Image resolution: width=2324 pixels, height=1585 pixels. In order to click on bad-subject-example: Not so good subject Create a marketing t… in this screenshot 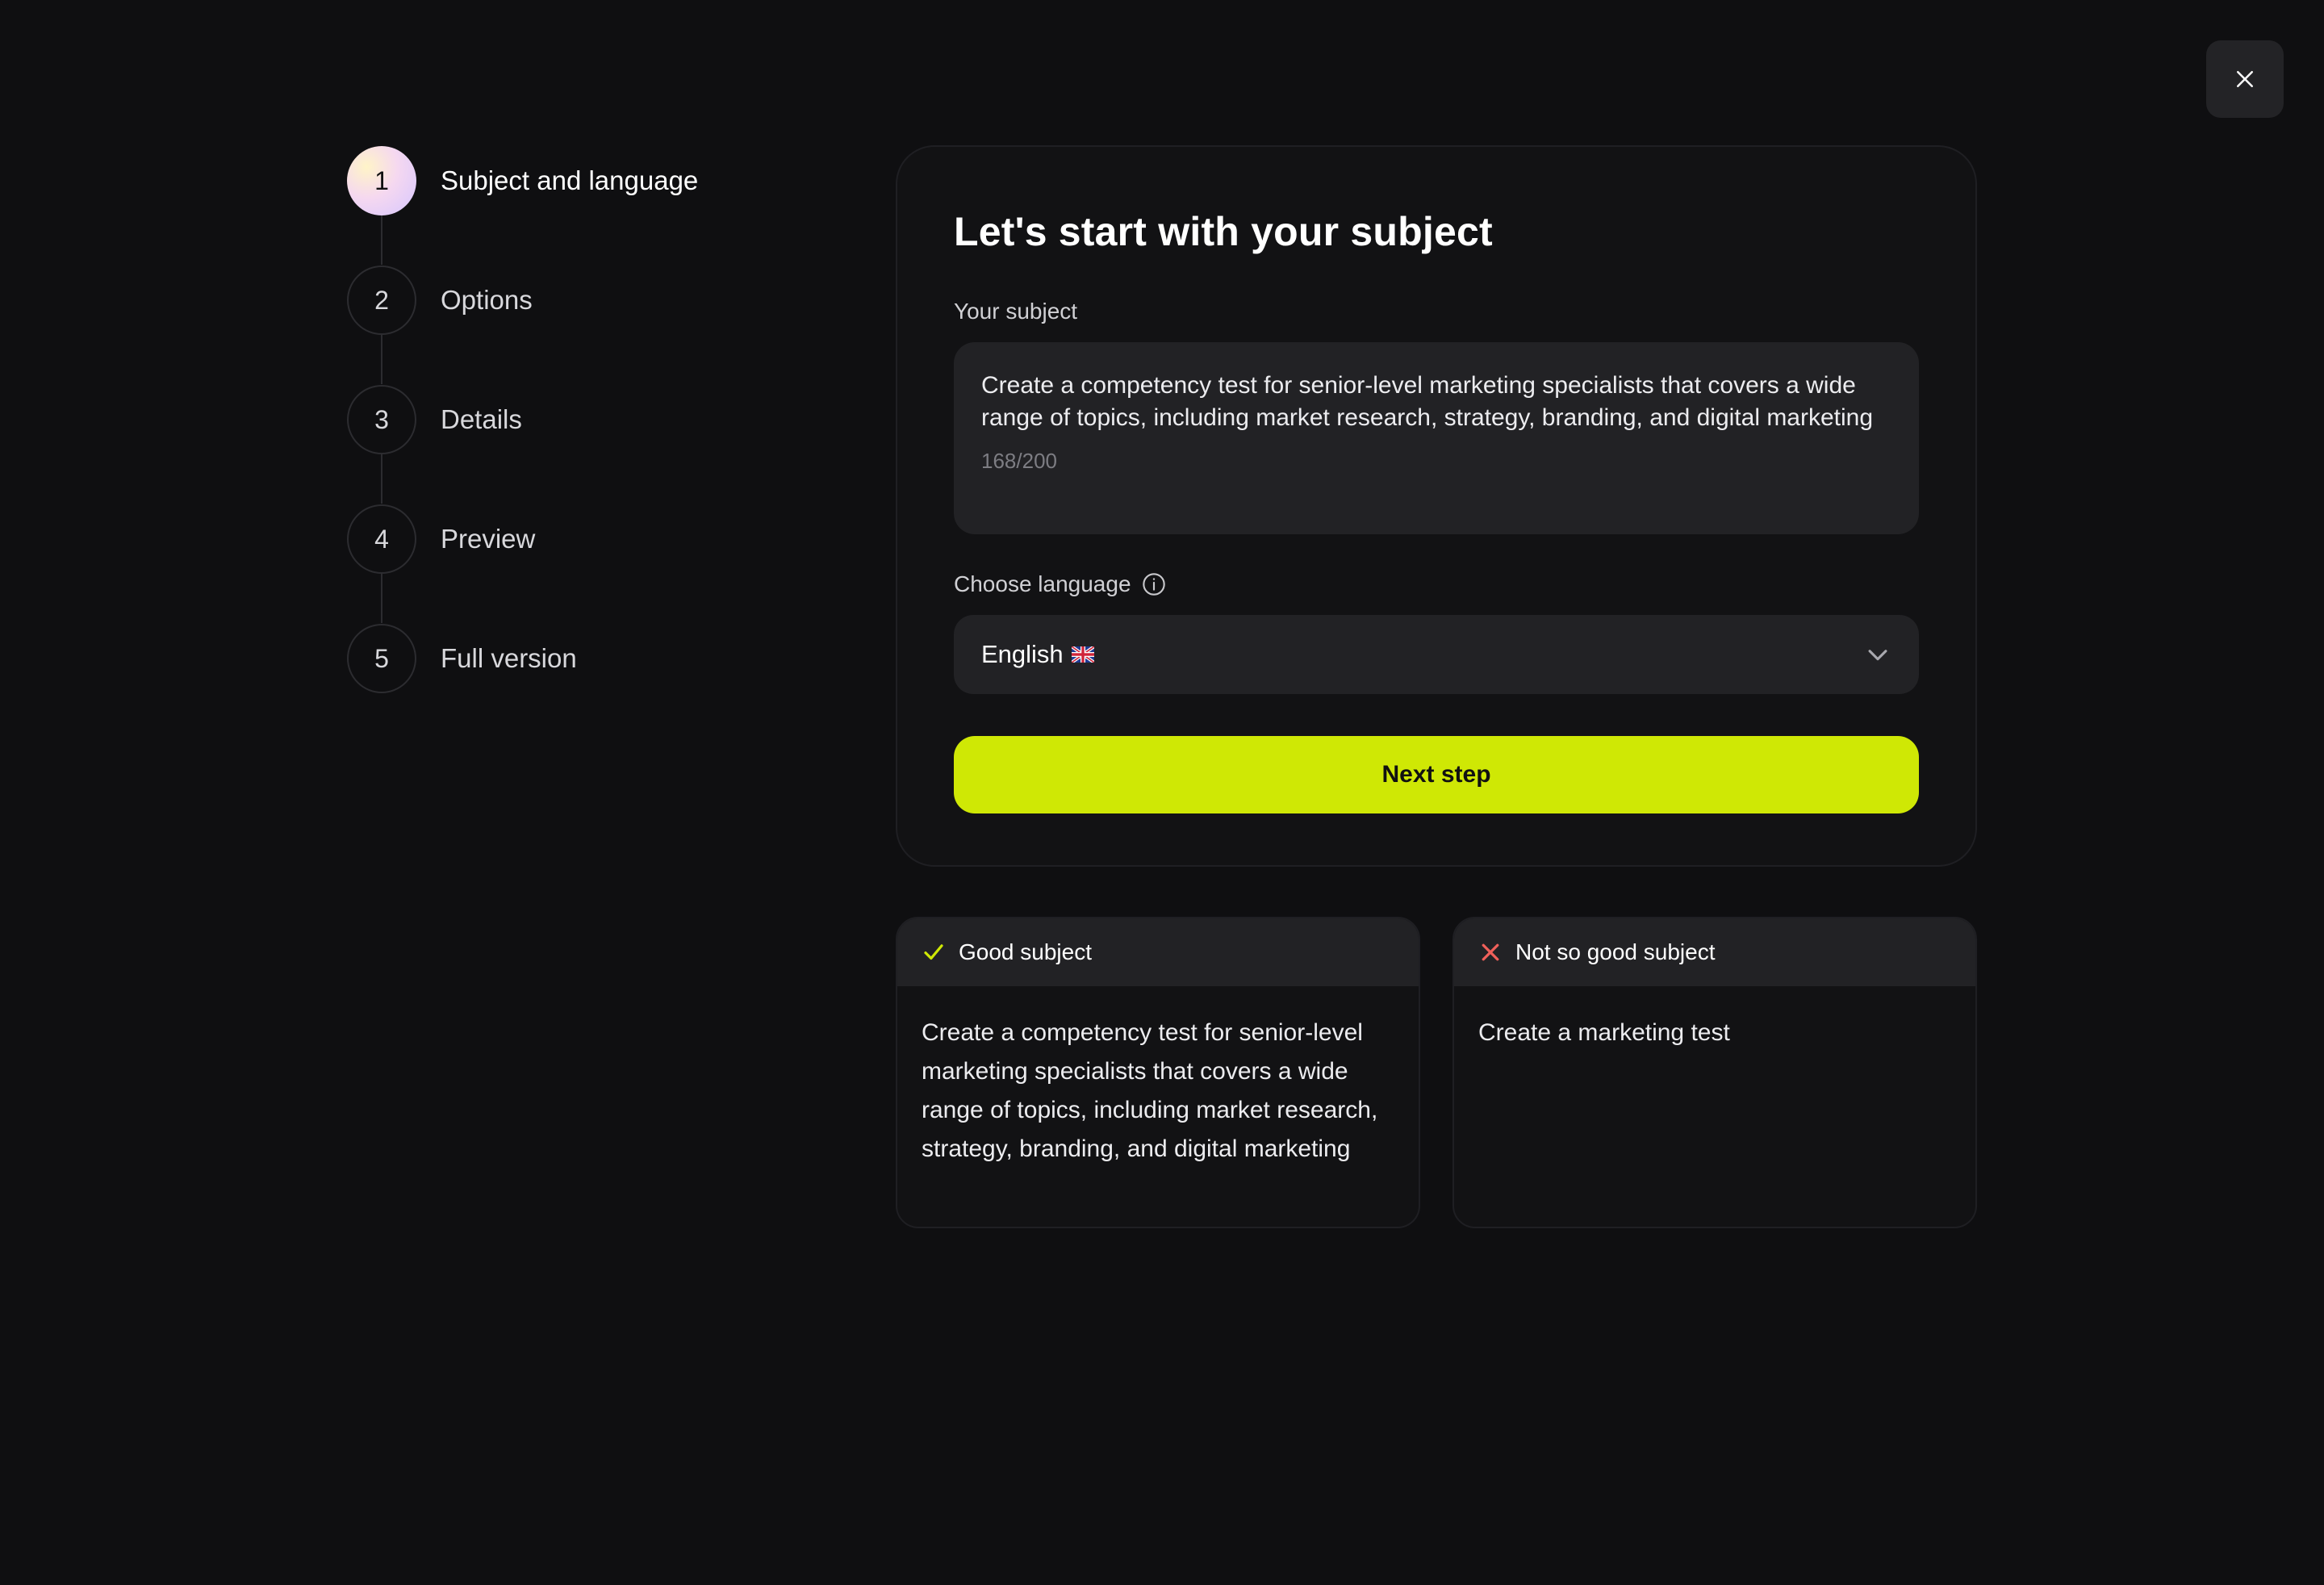, I will do `click(1715, 1072)`.